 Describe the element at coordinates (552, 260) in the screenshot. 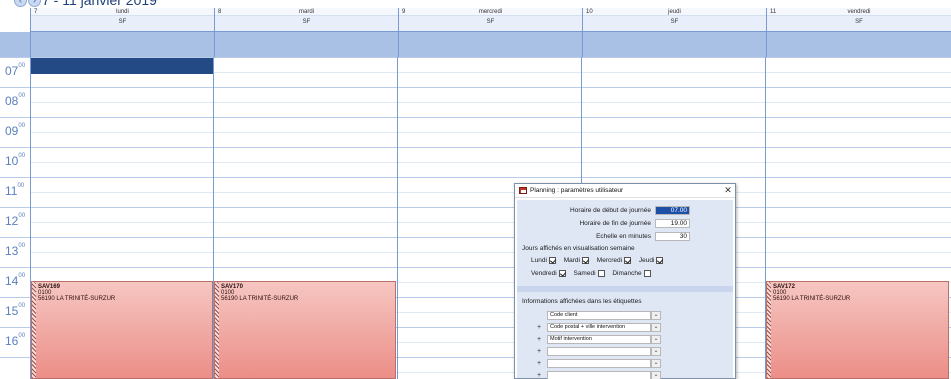

I see `checkbox-lundi` at that location.